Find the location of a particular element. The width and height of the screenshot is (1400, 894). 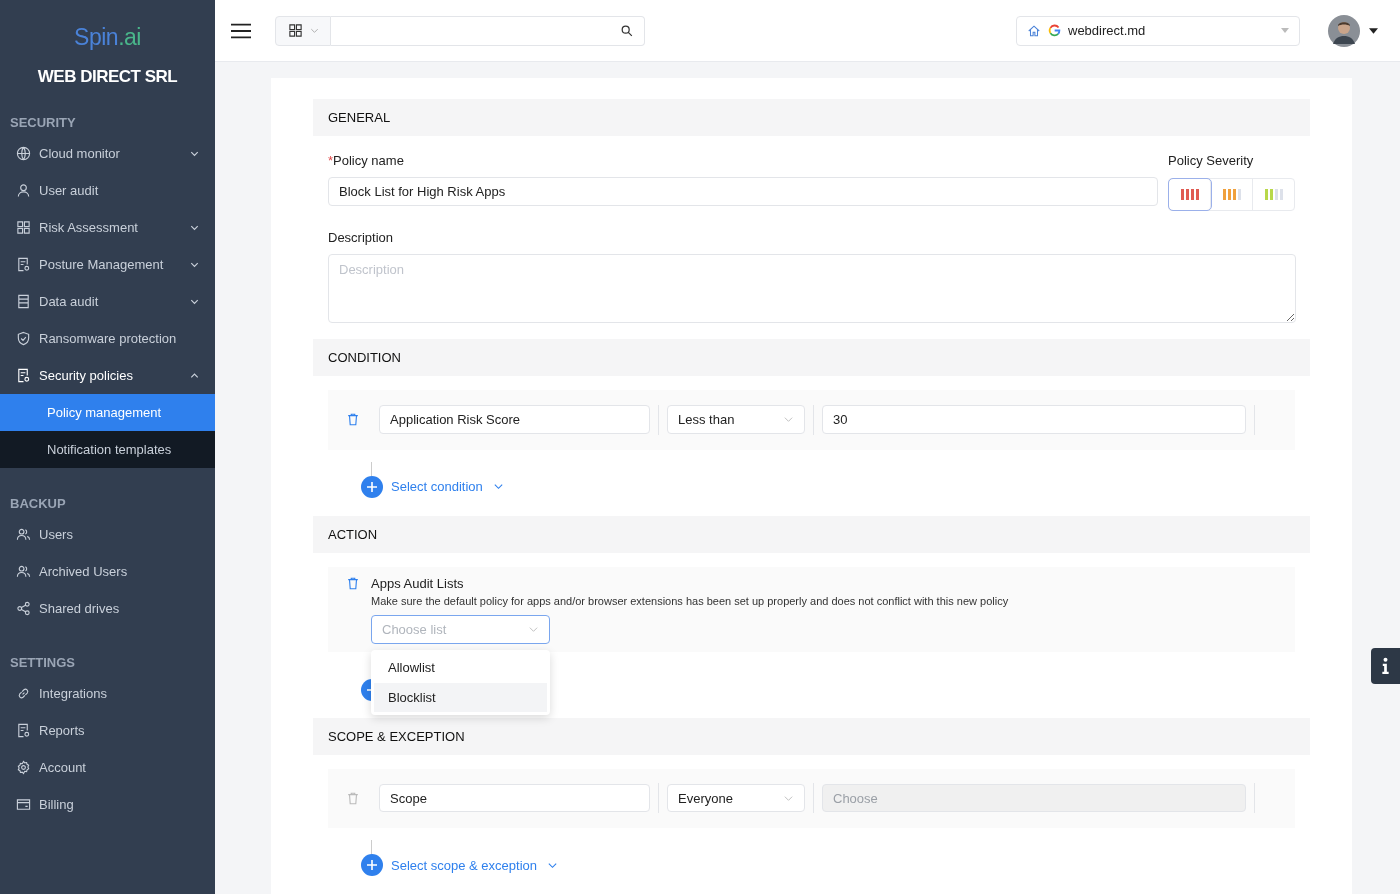

field-label: Policy Severity is located at coordinates (1211, 160).